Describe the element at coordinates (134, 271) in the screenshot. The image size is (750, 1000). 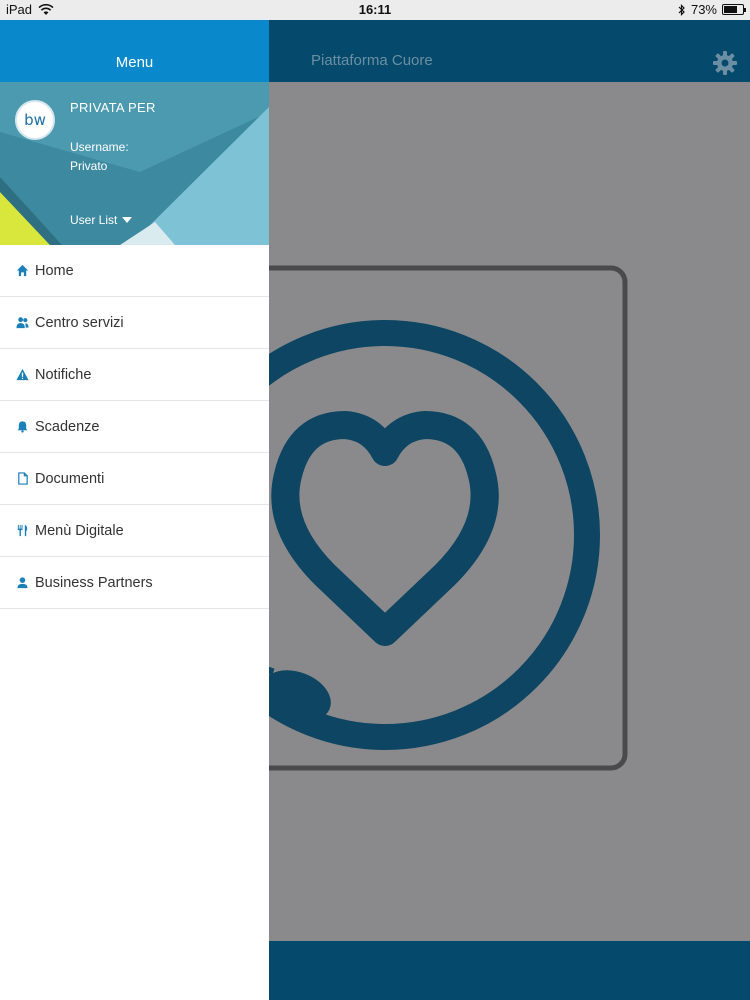
I see `menu-item-home: Home` at that location.